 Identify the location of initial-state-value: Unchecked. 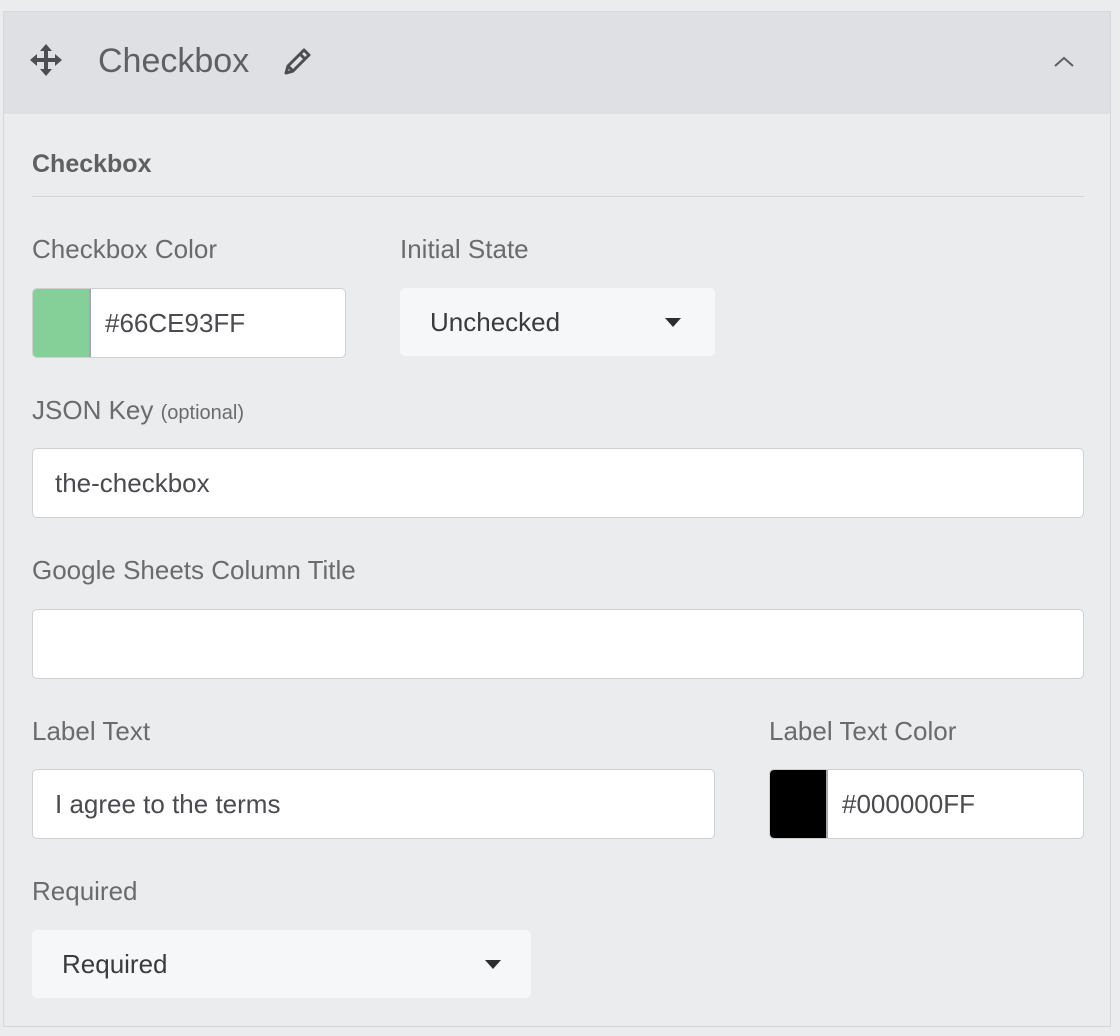
(495, 321).